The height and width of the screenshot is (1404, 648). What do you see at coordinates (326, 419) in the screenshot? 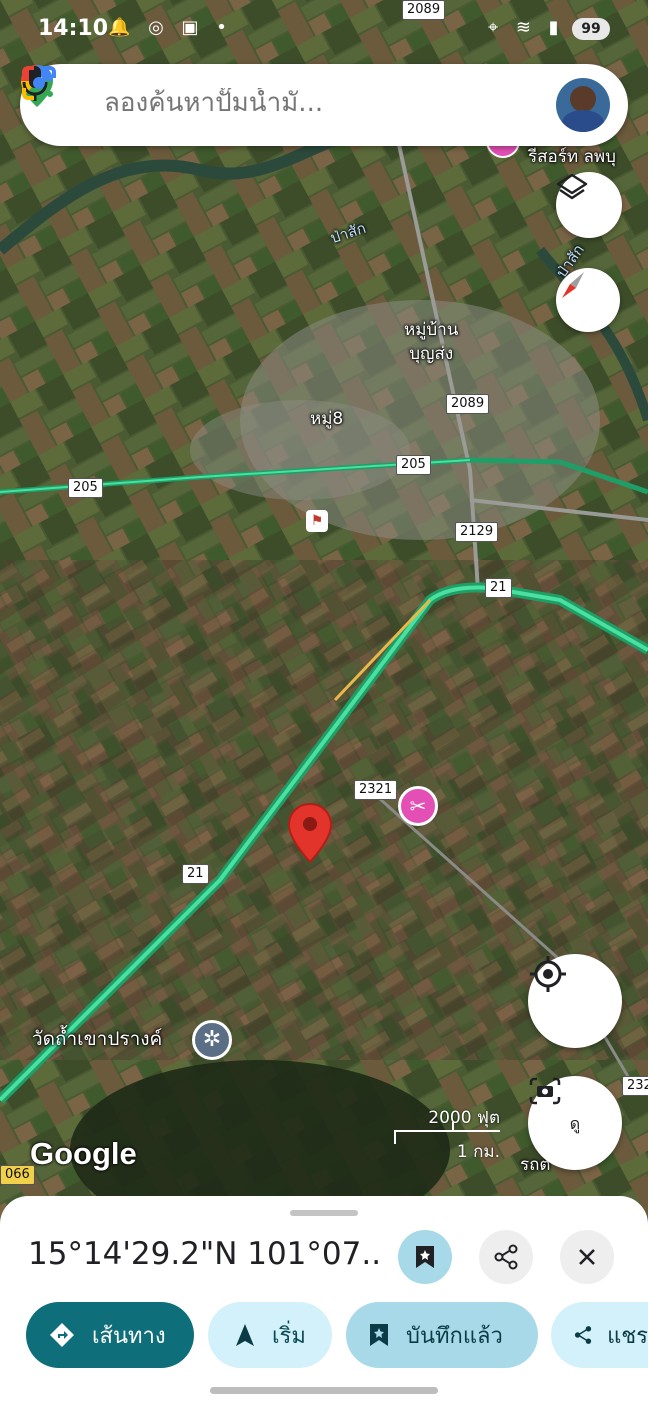
I see `moo8-label: หมู่8` at bounding box center [326, 419].